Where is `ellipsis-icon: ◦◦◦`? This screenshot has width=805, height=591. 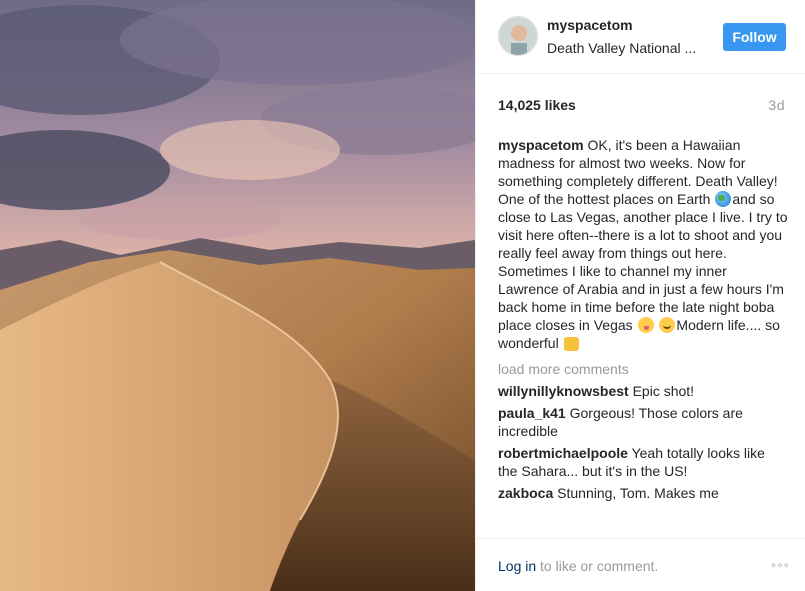 ellipsis-icon: ◦◦◦ is located at coordinates (780, 565).